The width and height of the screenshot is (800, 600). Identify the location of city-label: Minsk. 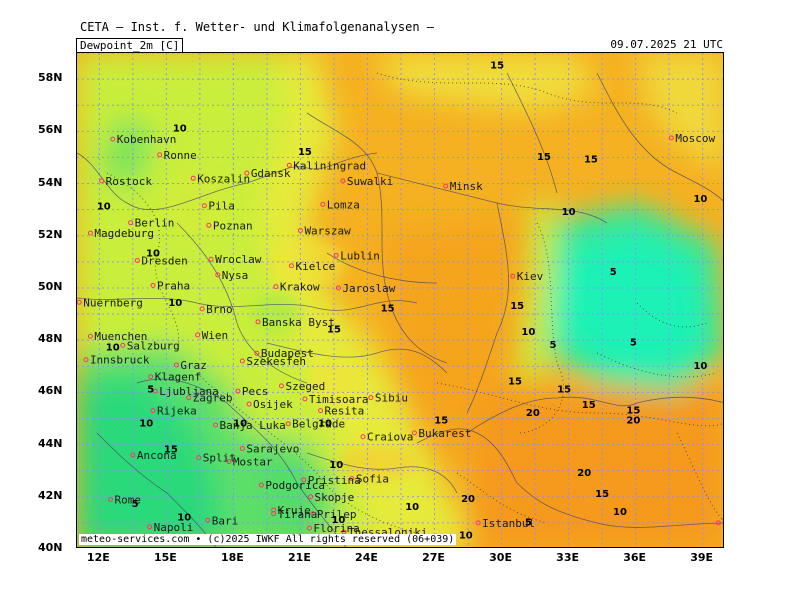
(466, 186).